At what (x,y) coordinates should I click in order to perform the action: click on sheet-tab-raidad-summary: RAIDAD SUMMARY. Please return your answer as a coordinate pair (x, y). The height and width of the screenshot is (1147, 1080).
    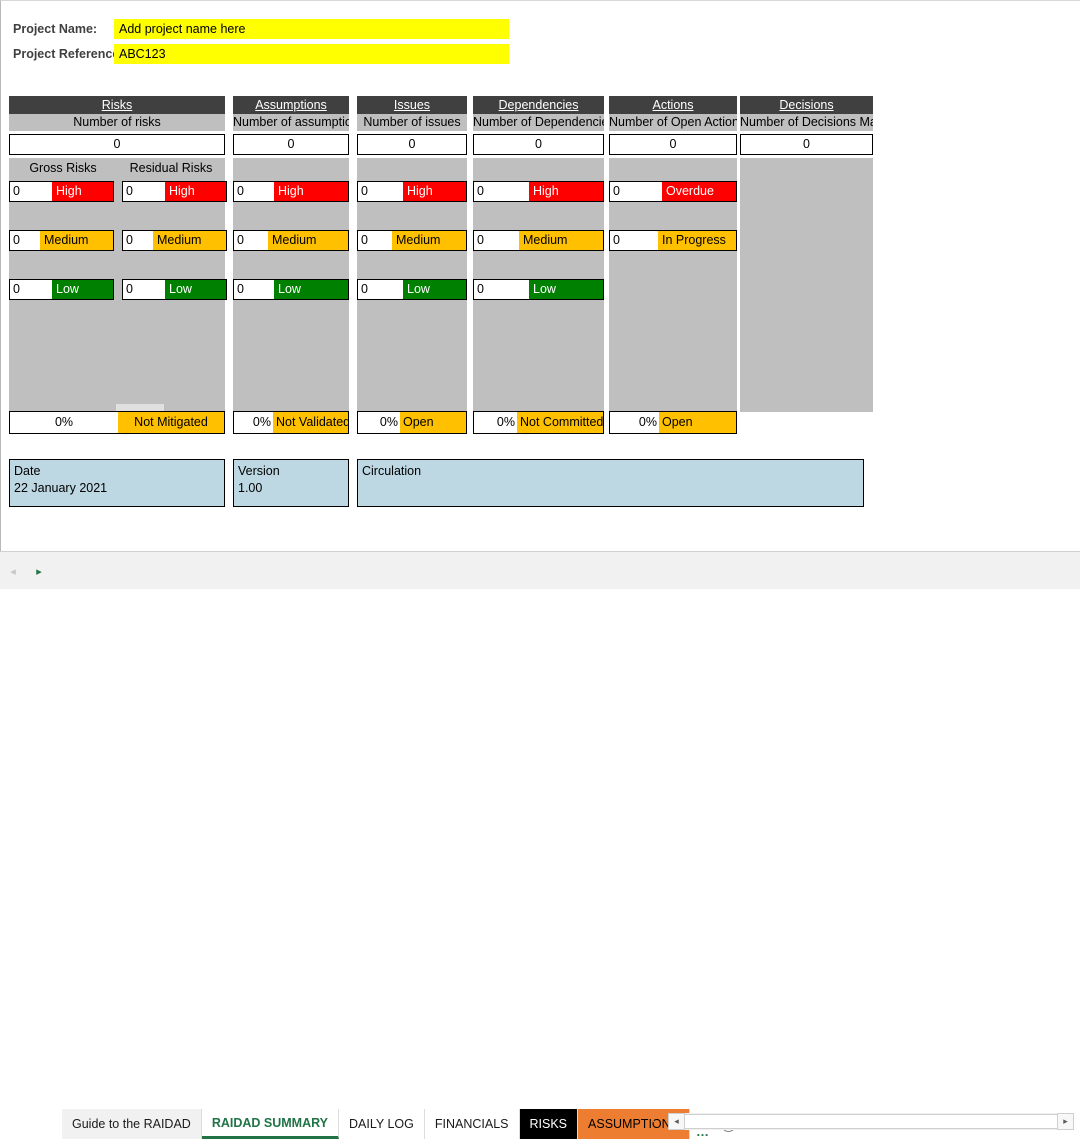
    Looking at the image, I should click on (270, 1124).